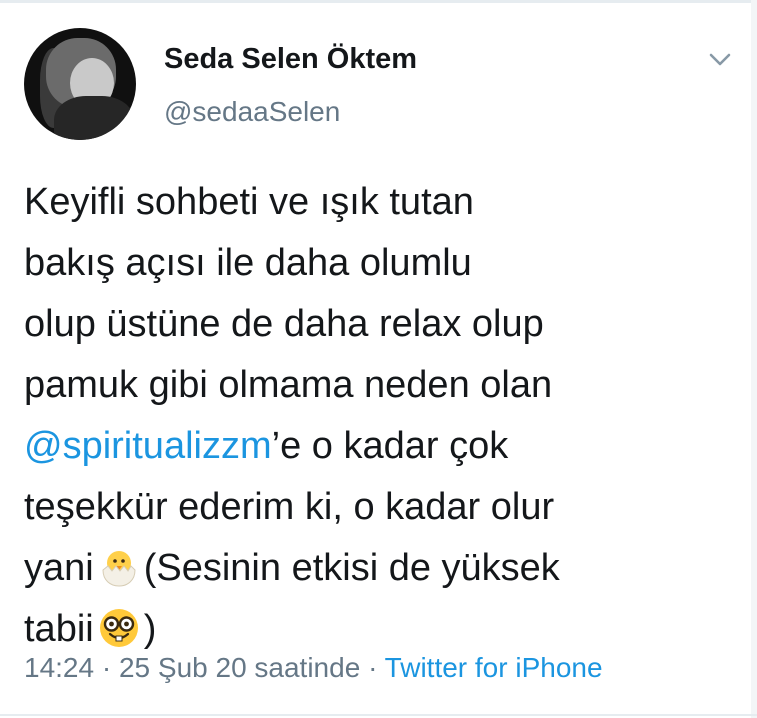 The width and height of the screenshot is (757, 718). Describe the element at coordinates (284, 324) in the screenshot. I see `tweet-line: olup üstüne de daha relax olup` at that location.